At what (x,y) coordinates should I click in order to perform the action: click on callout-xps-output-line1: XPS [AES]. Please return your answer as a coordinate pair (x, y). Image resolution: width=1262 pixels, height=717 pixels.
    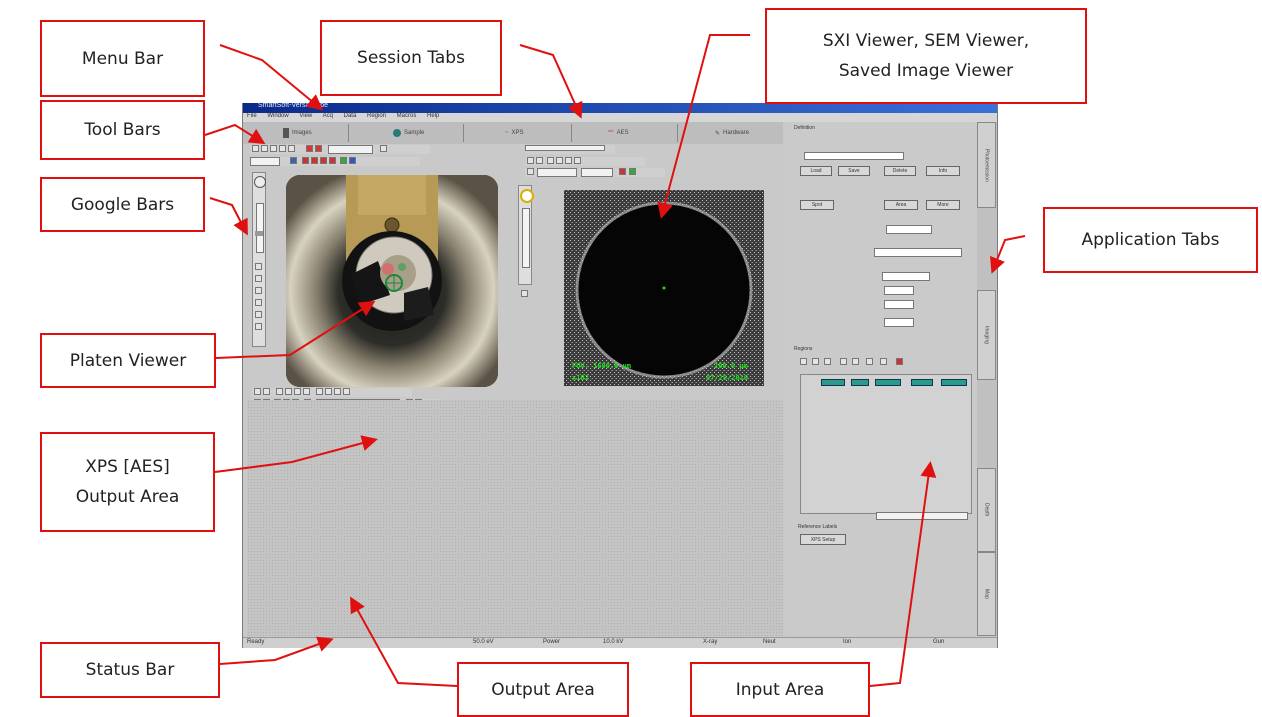
    Looking at the image, I should click on (127, 467).